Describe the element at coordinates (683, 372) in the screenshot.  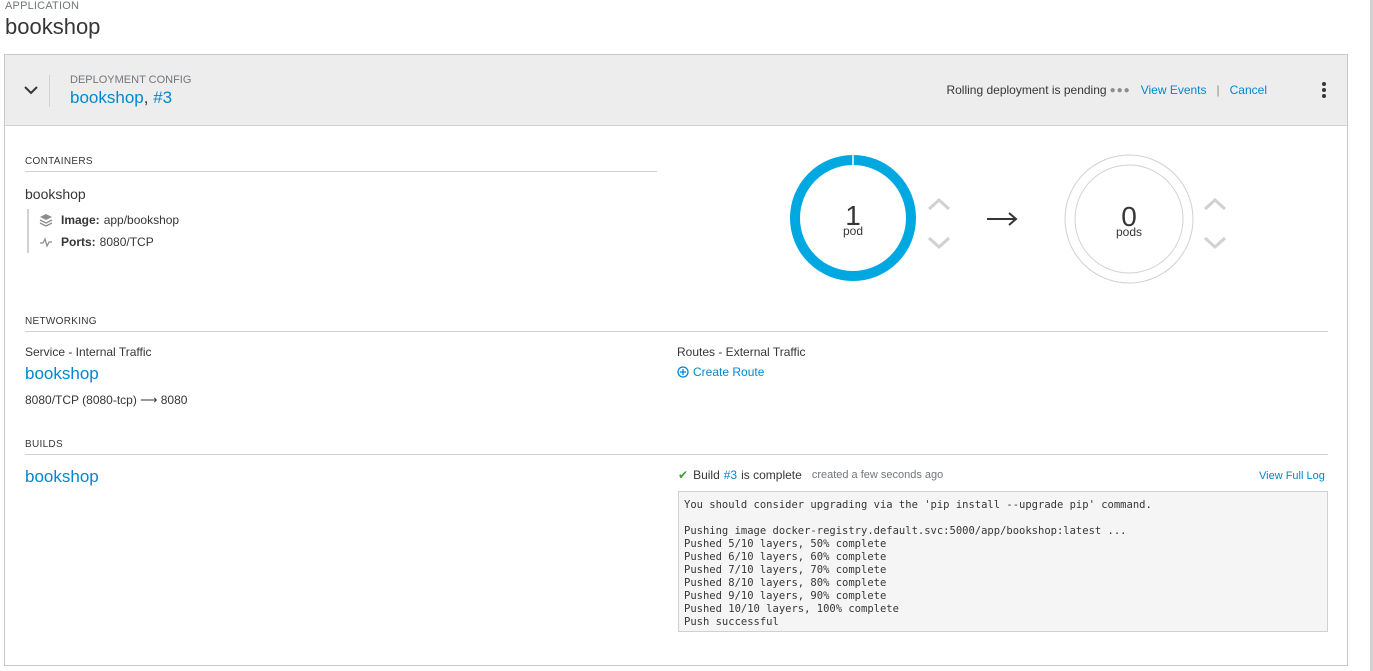
I see `plus-circle-icon` at that location.